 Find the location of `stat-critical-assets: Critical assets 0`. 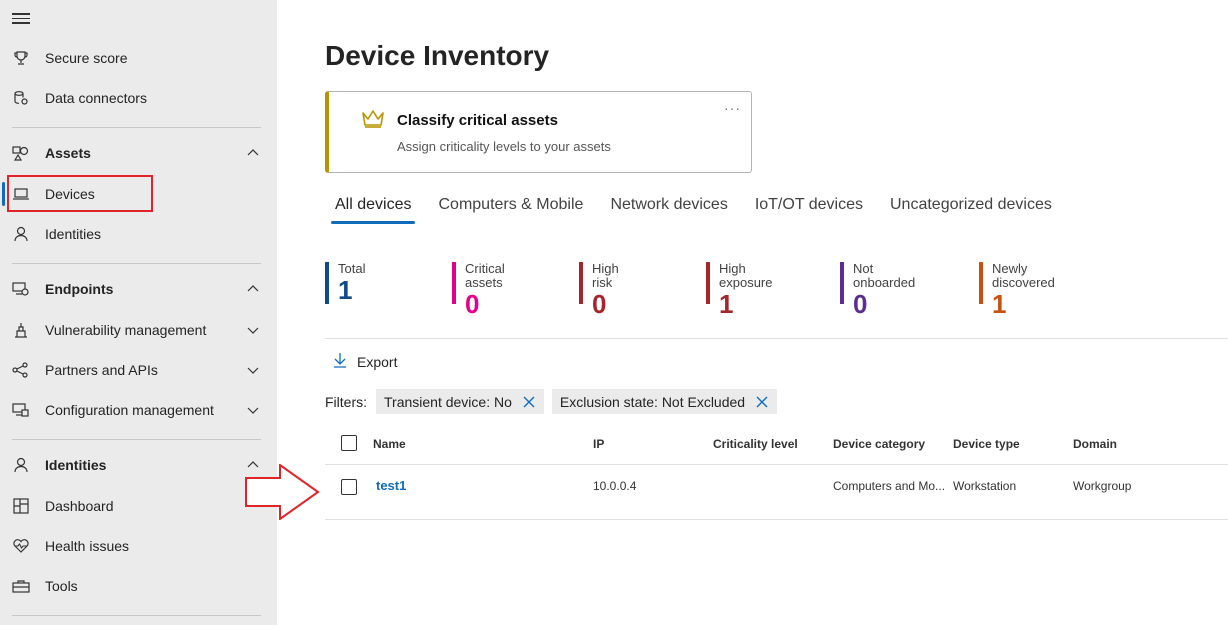

stat-critical-assets: Critical assets 0 is located at coordinates (478, 289).